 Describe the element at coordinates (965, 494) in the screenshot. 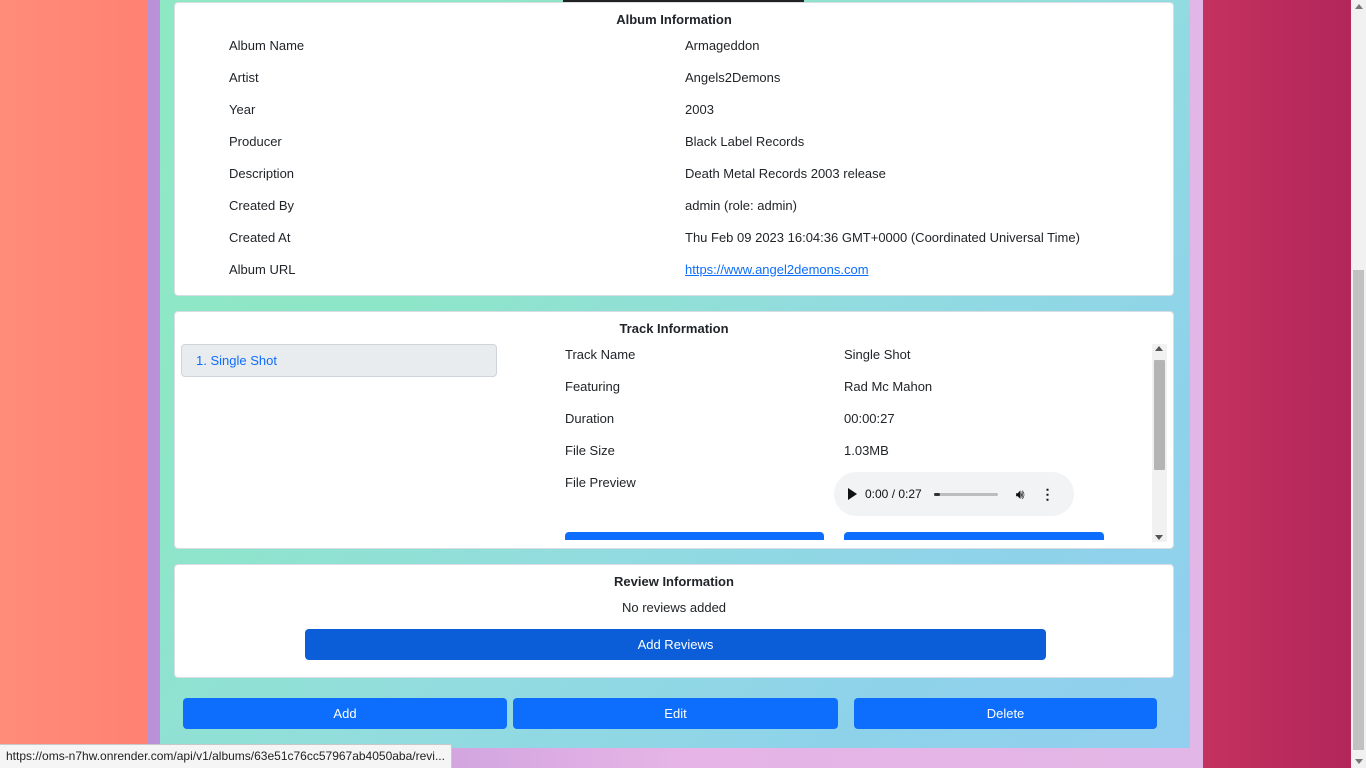

I see `audio-progress-bar` at that location.